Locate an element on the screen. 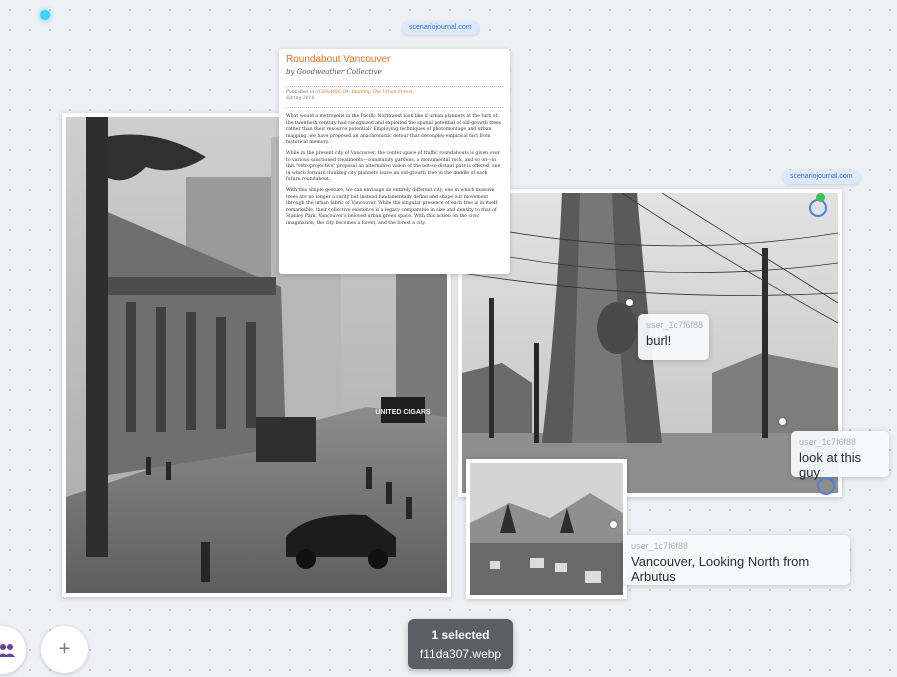  article-title: Roundabout Vancouver is located at coordinates (338, 59).